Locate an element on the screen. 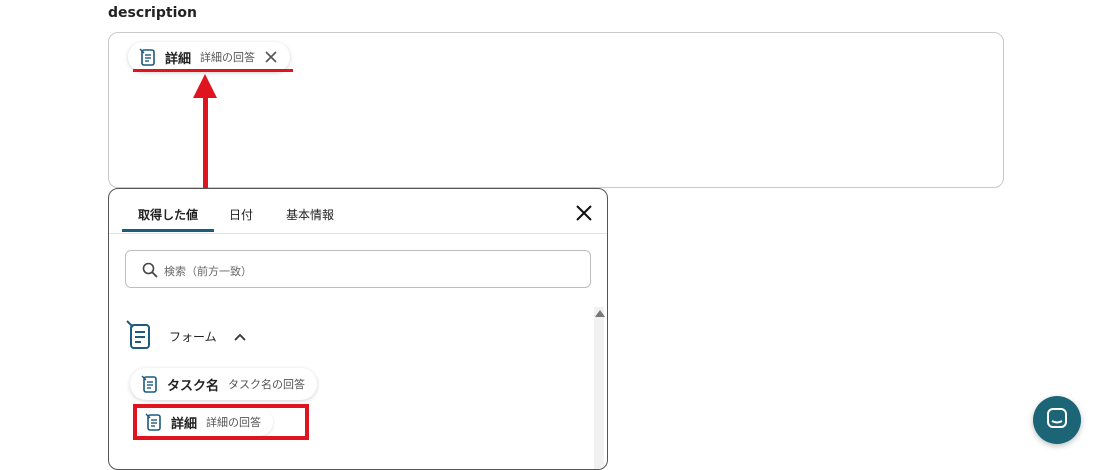 The image size is (1099, 470). search-input: 検索（前方一致） is located at coordinates (358, 269).